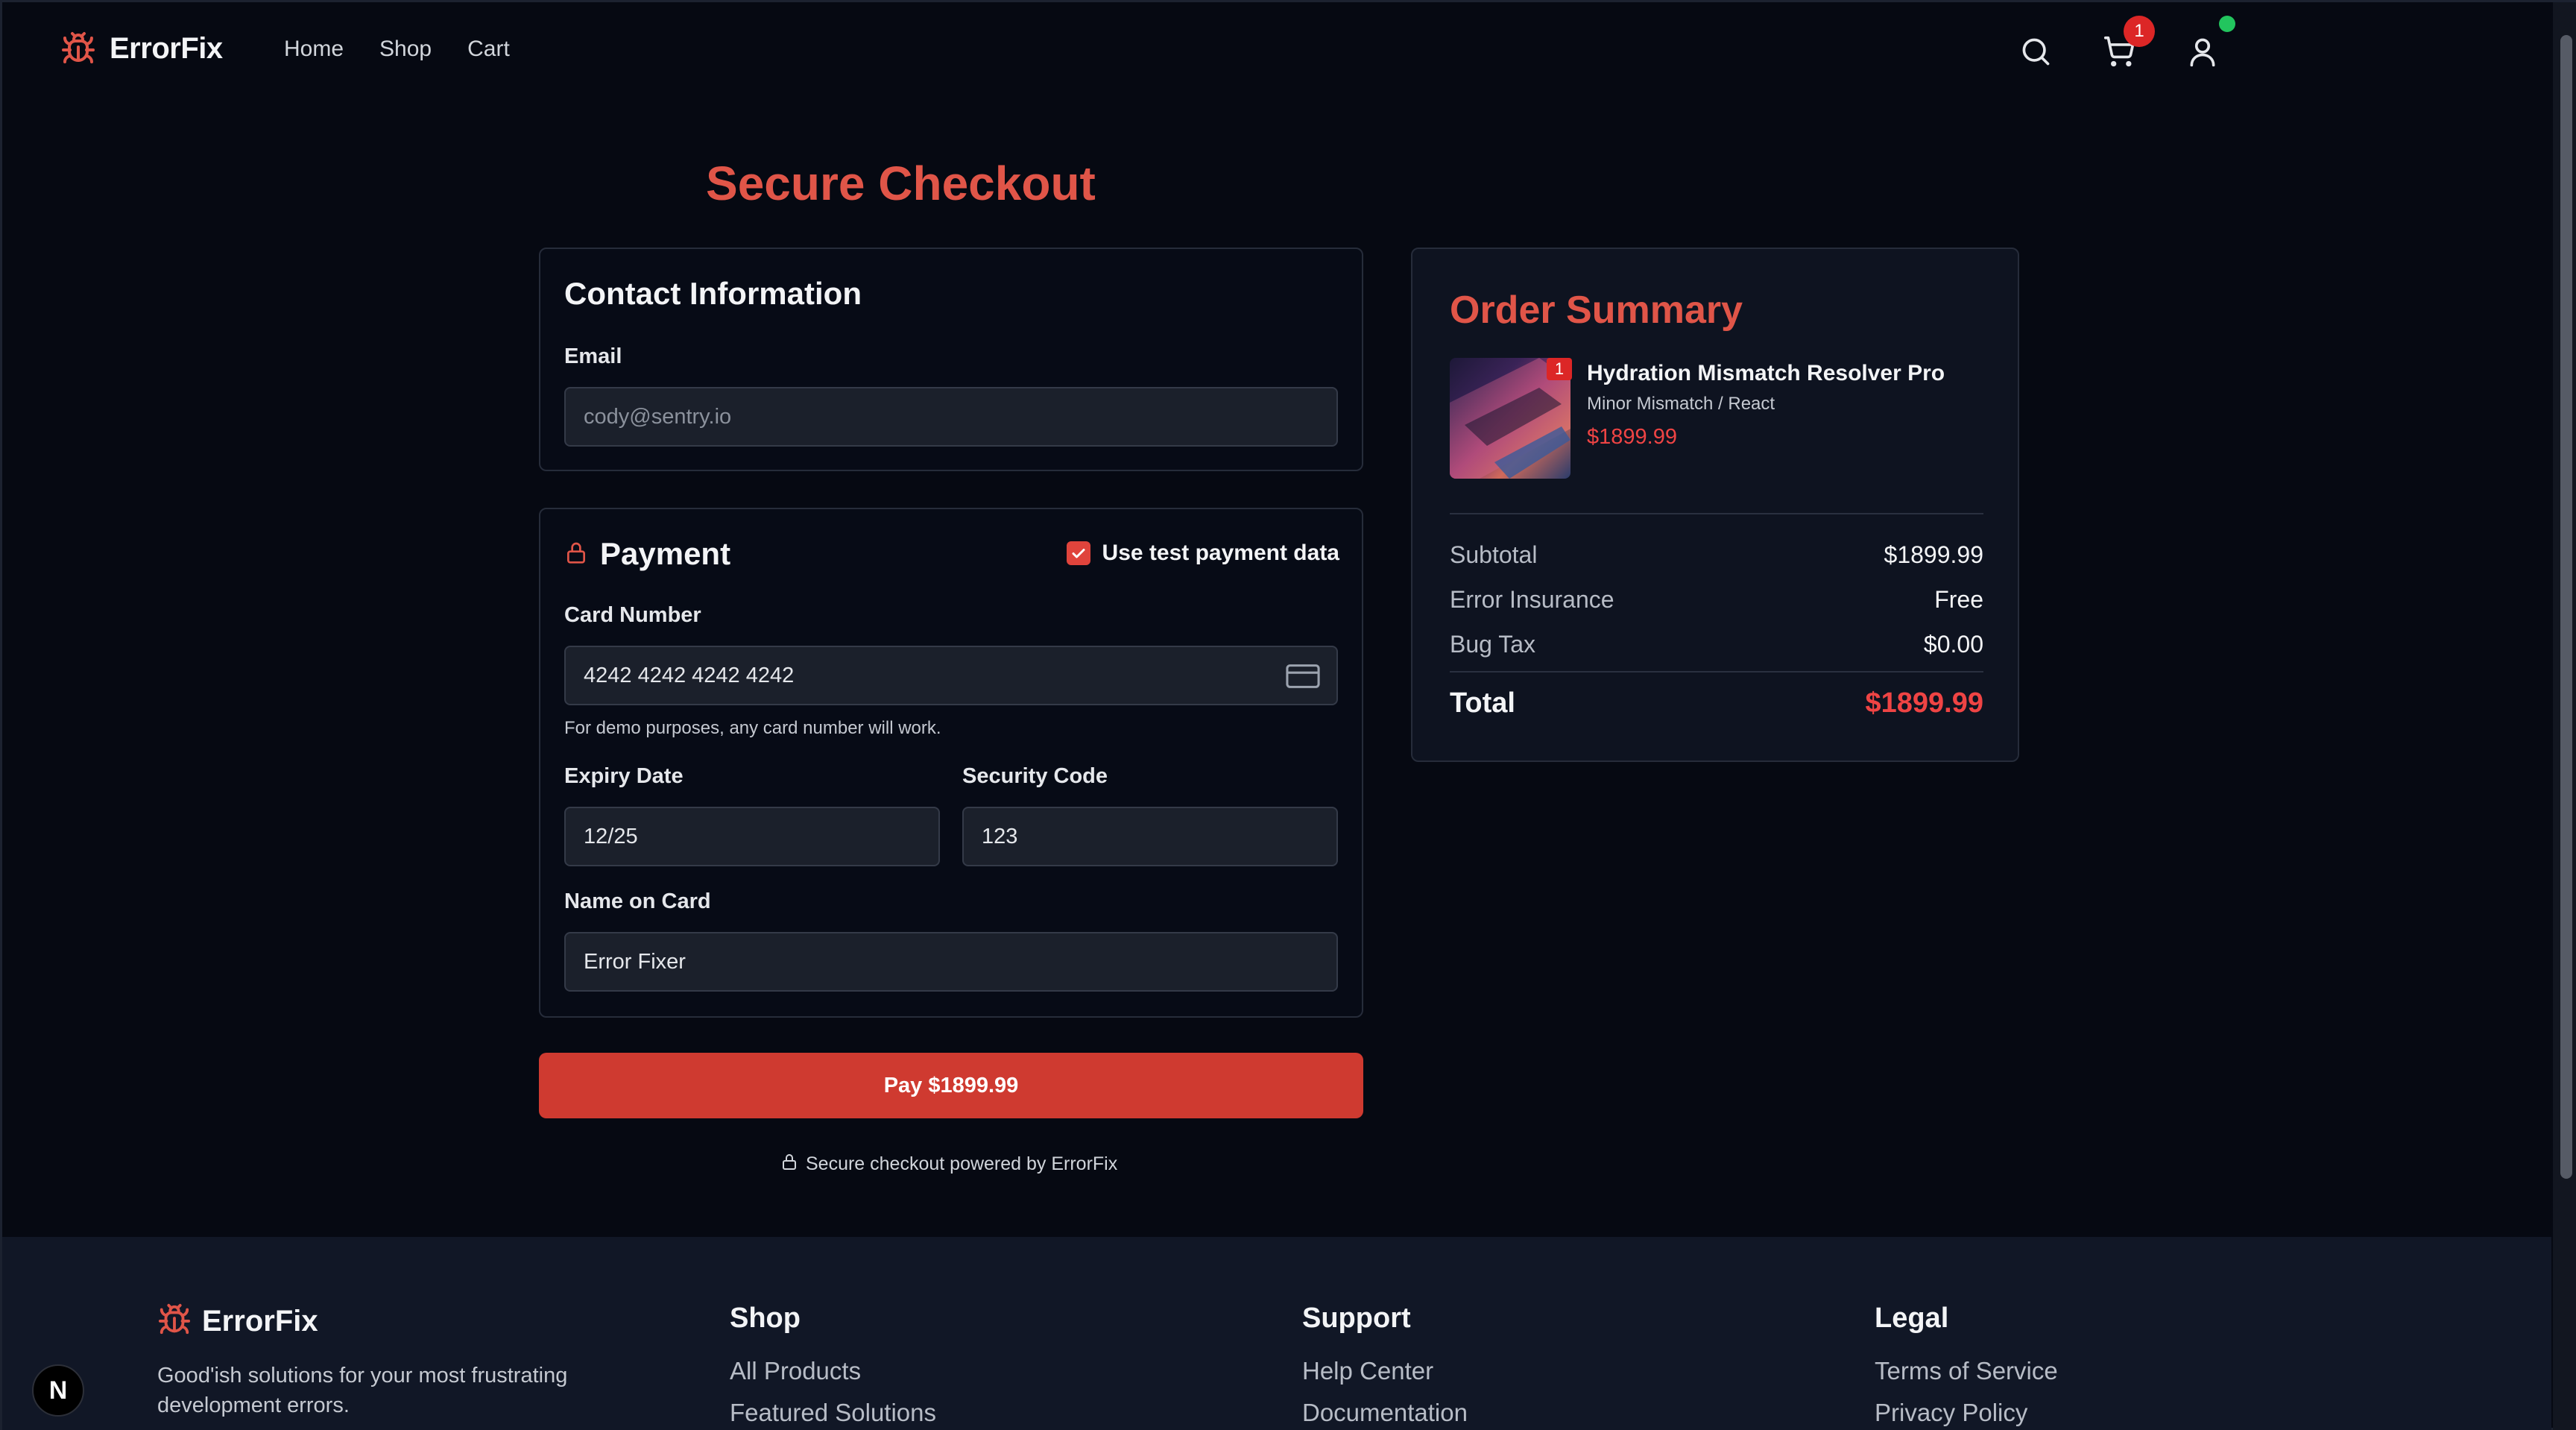  What do you see at coordinates (1681, 404) in the screenshot?
I see `product-variant: Minor Mismatch / React` at bounding box center [1681, 404].